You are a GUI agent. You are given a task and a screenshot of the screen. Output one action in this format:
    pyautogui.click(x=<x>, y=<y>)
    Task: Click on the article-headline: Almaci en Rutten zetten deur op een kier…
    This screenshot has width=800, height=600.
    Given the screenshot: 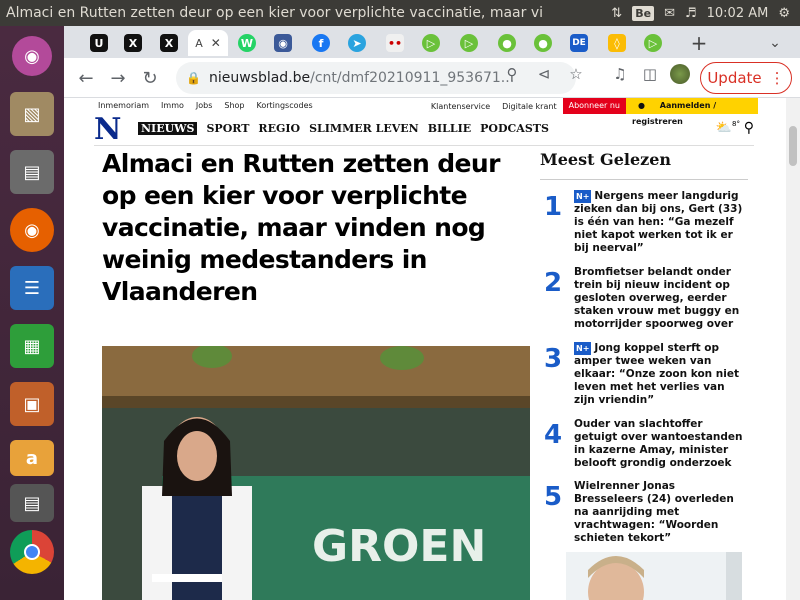 What is the action you would take?
    pyautogui.click(x=301, y=227)
    